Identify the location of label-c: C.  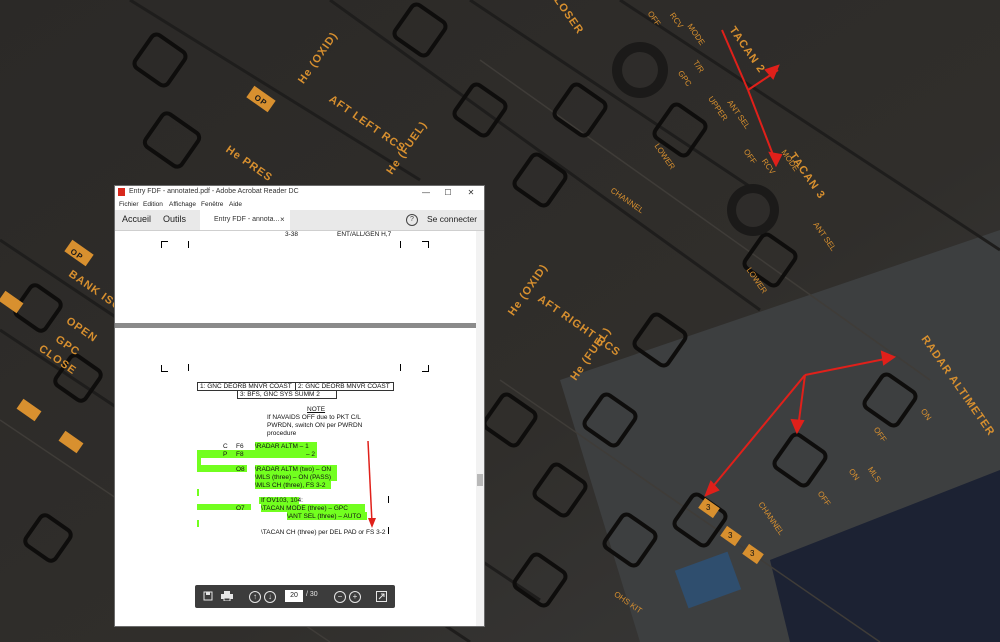
(225, 446).